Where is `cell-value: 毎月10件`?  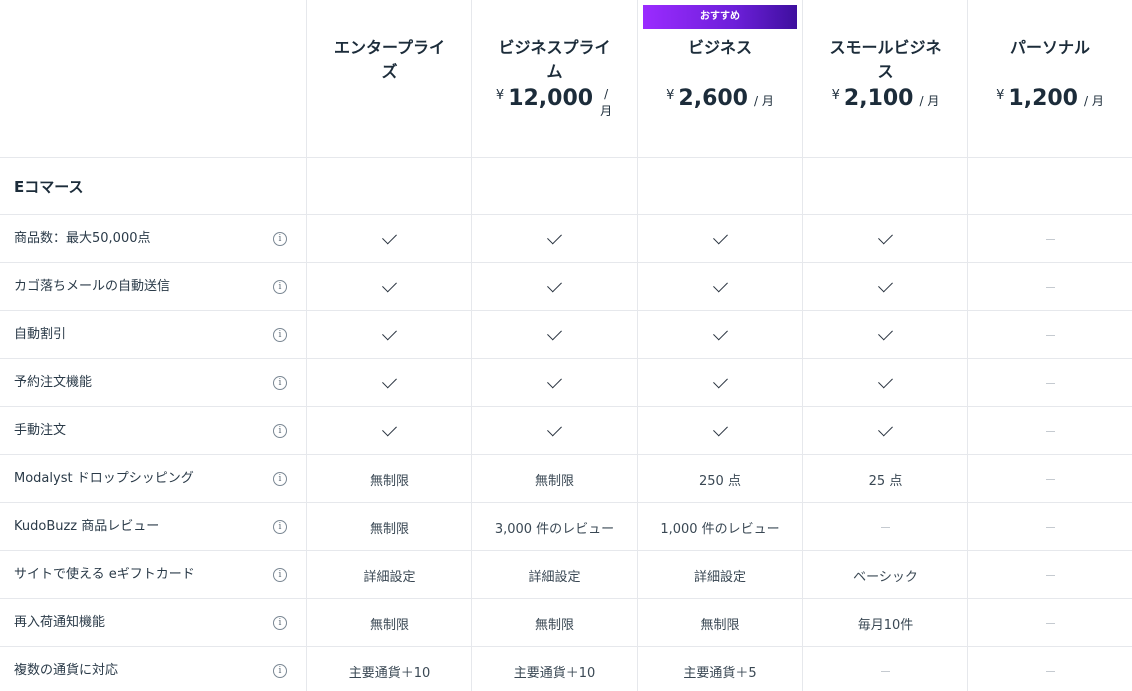 cell-value: 毎月10件 is located at coordinates (885, 625).